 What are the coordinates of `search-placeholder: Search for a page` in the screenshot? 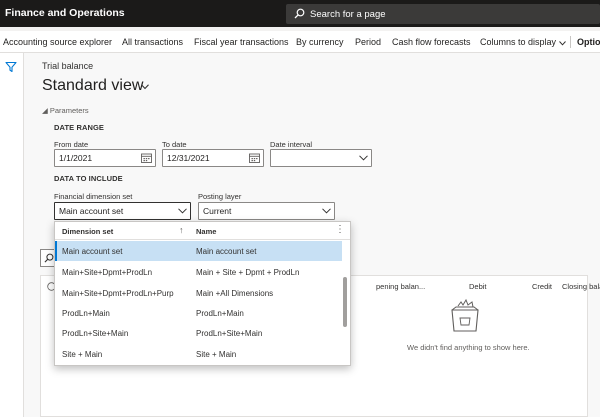 It's located at (348, 14).